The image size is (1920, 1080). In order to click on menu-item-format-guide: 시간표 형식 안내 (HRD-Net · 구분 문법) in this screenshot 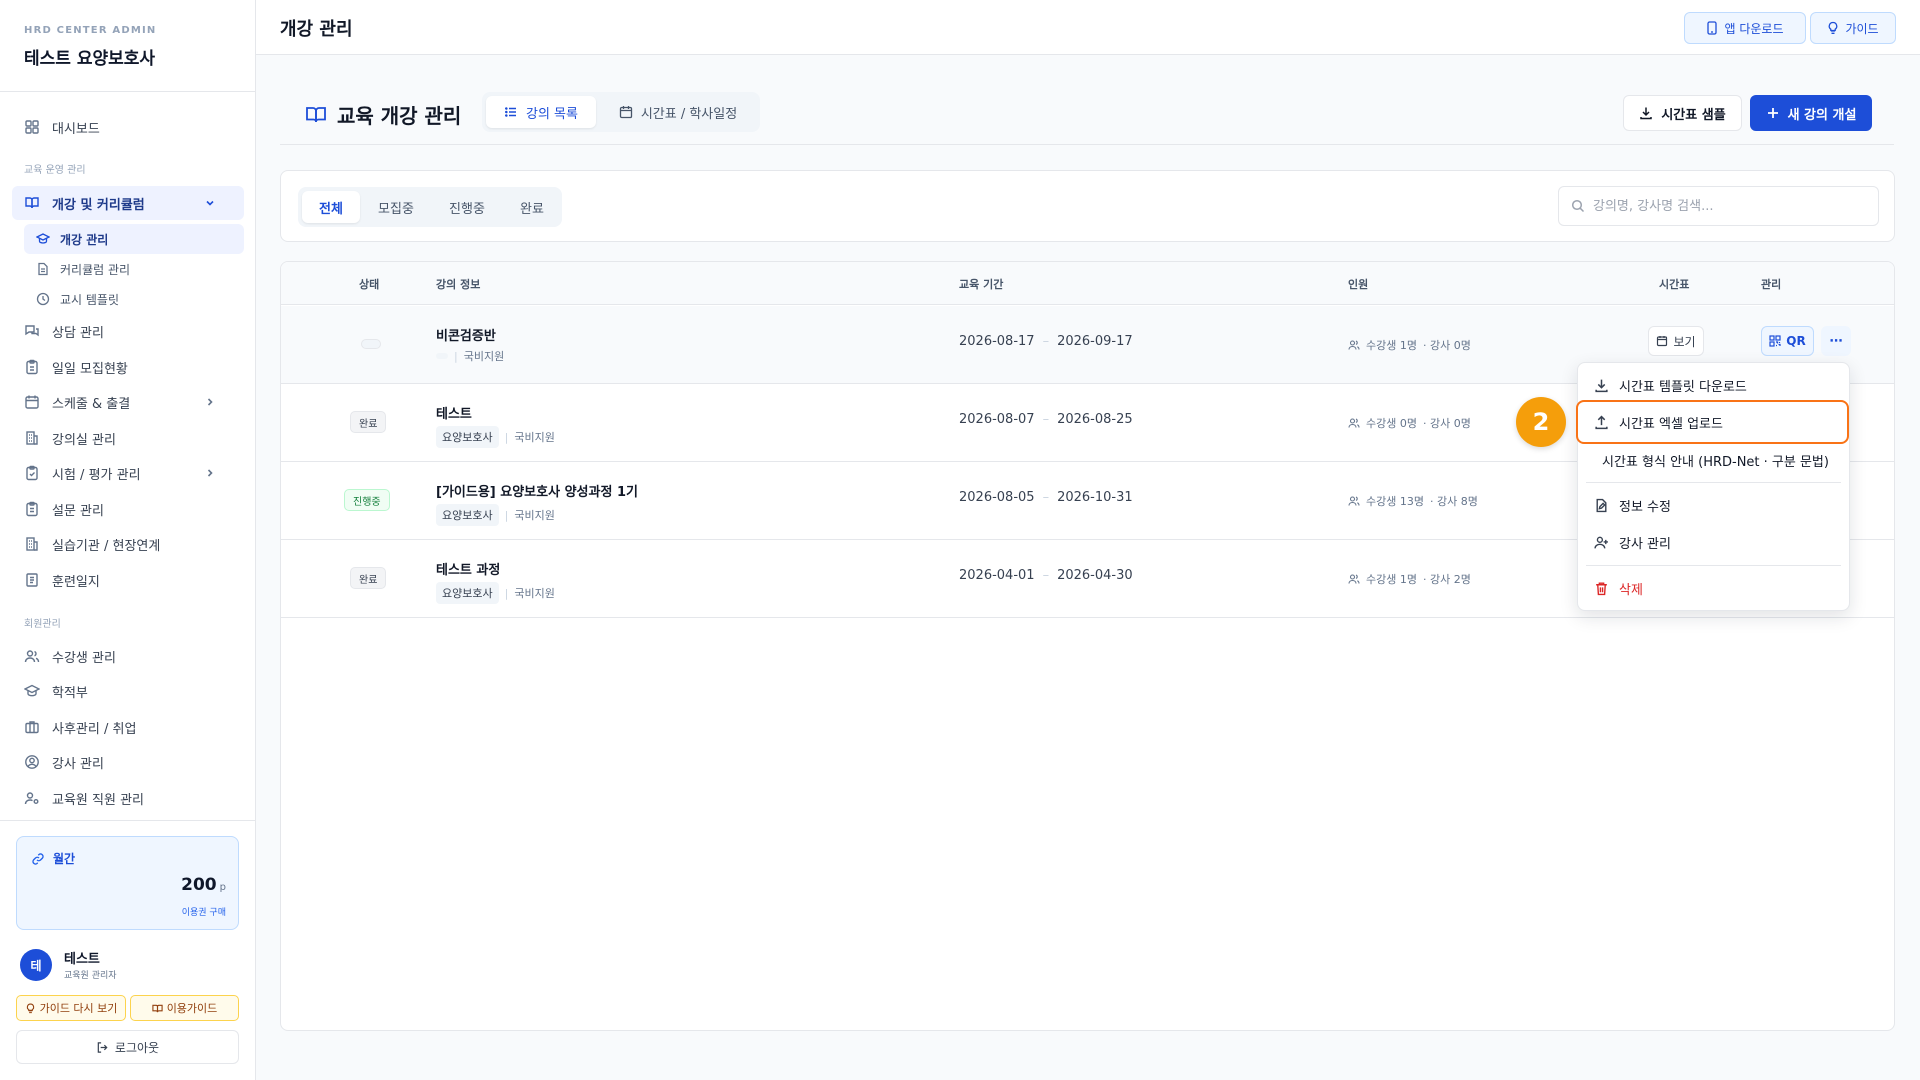, I will do `click(1713, 460)`.